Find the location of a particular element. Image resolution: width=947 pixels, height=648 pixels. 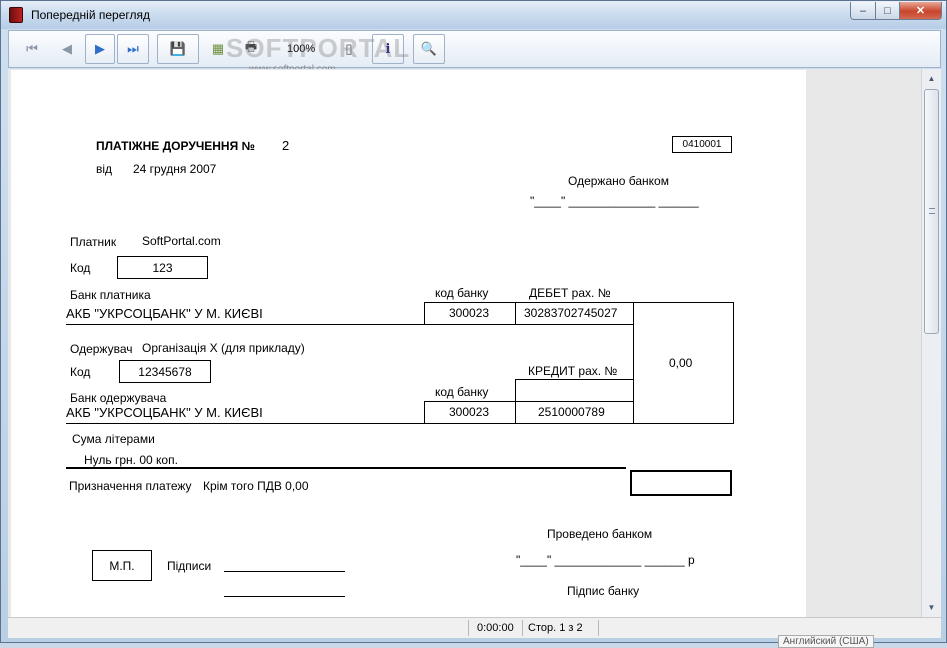

amount-words-line is located at coordinates (346, 468).